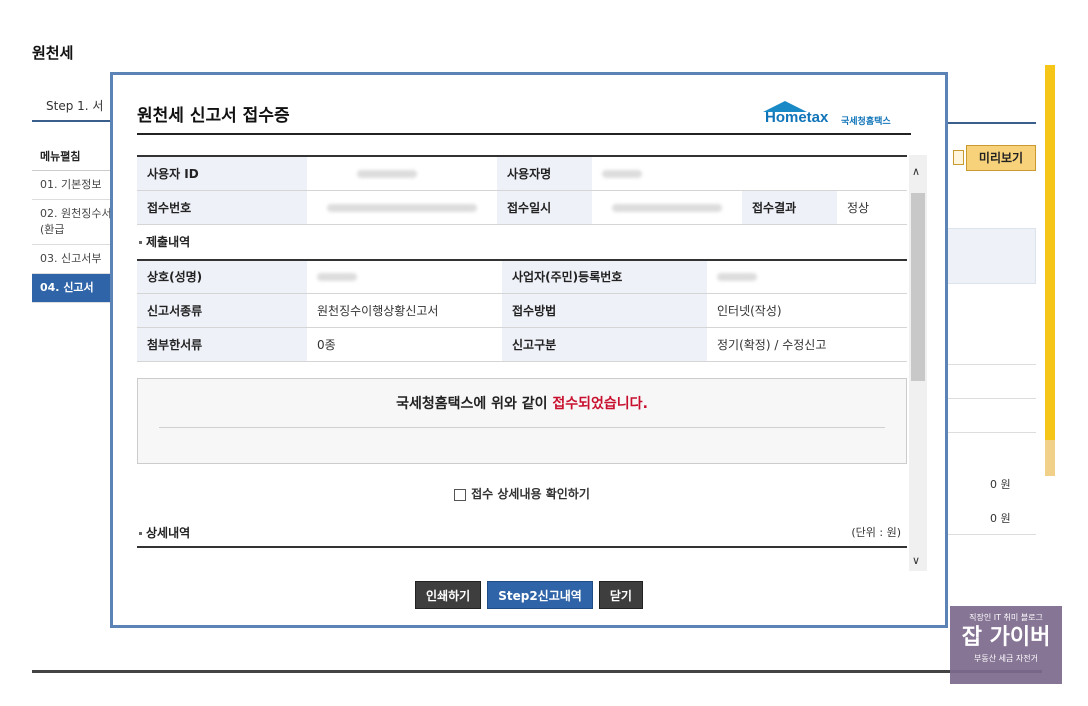 This screenshot has height=706, width=1088. I want to click on detail-section-title: 상세내역, so click(522, 533).